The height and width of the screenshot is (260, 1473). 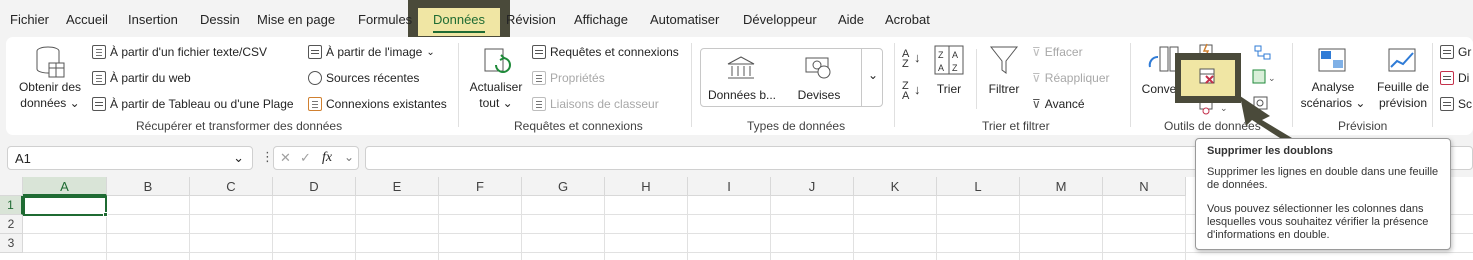 What do you see at coordinates (563, 186) in the screenshot?
I see `column-header-g: G` at bounding box center [563, 186].